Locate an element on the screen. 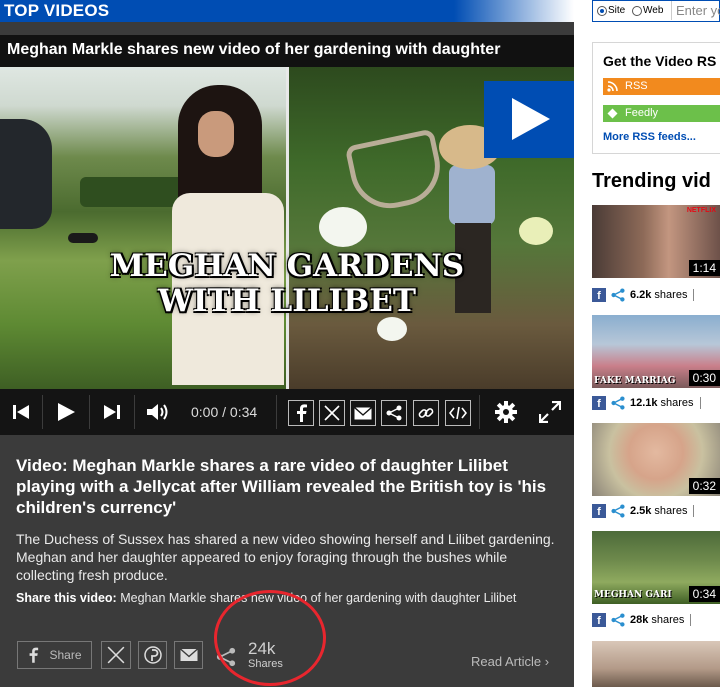 The width and height of the screenshot is (720, 687). video-duration: 0:34 is located at coordinates (704, 594).